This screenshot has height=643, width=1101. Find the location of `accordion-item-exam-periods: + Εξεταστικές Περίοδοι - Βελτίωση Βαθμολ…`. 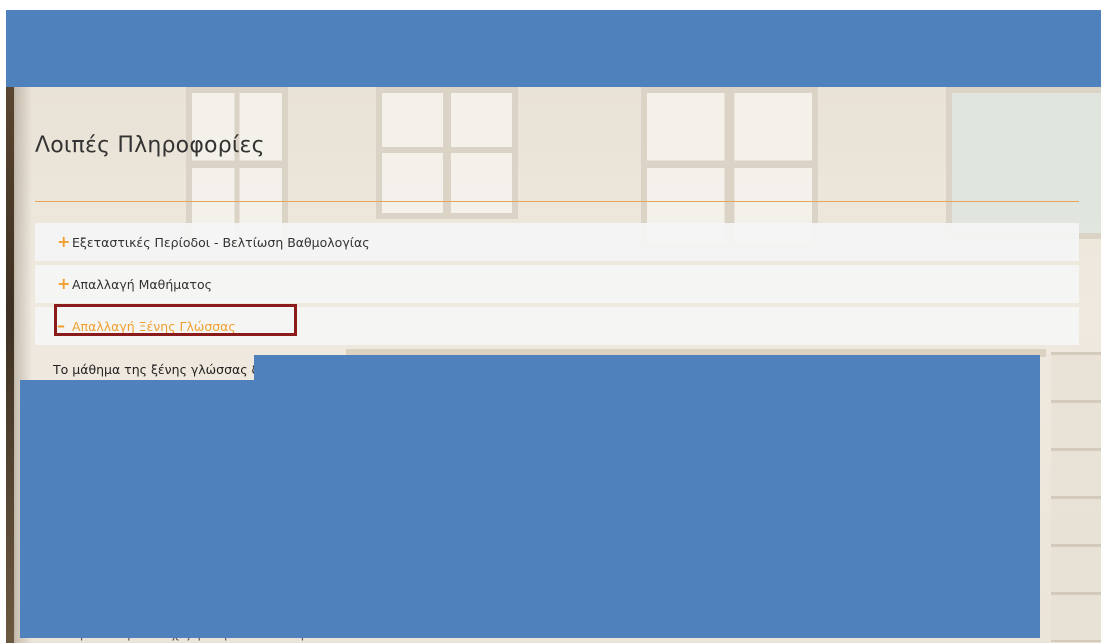

accordion-item-exam-periods: + Εξεταστικές Περίοδοι - Βελτίωση Βαθμολ… is located at coordinates (557, 242).